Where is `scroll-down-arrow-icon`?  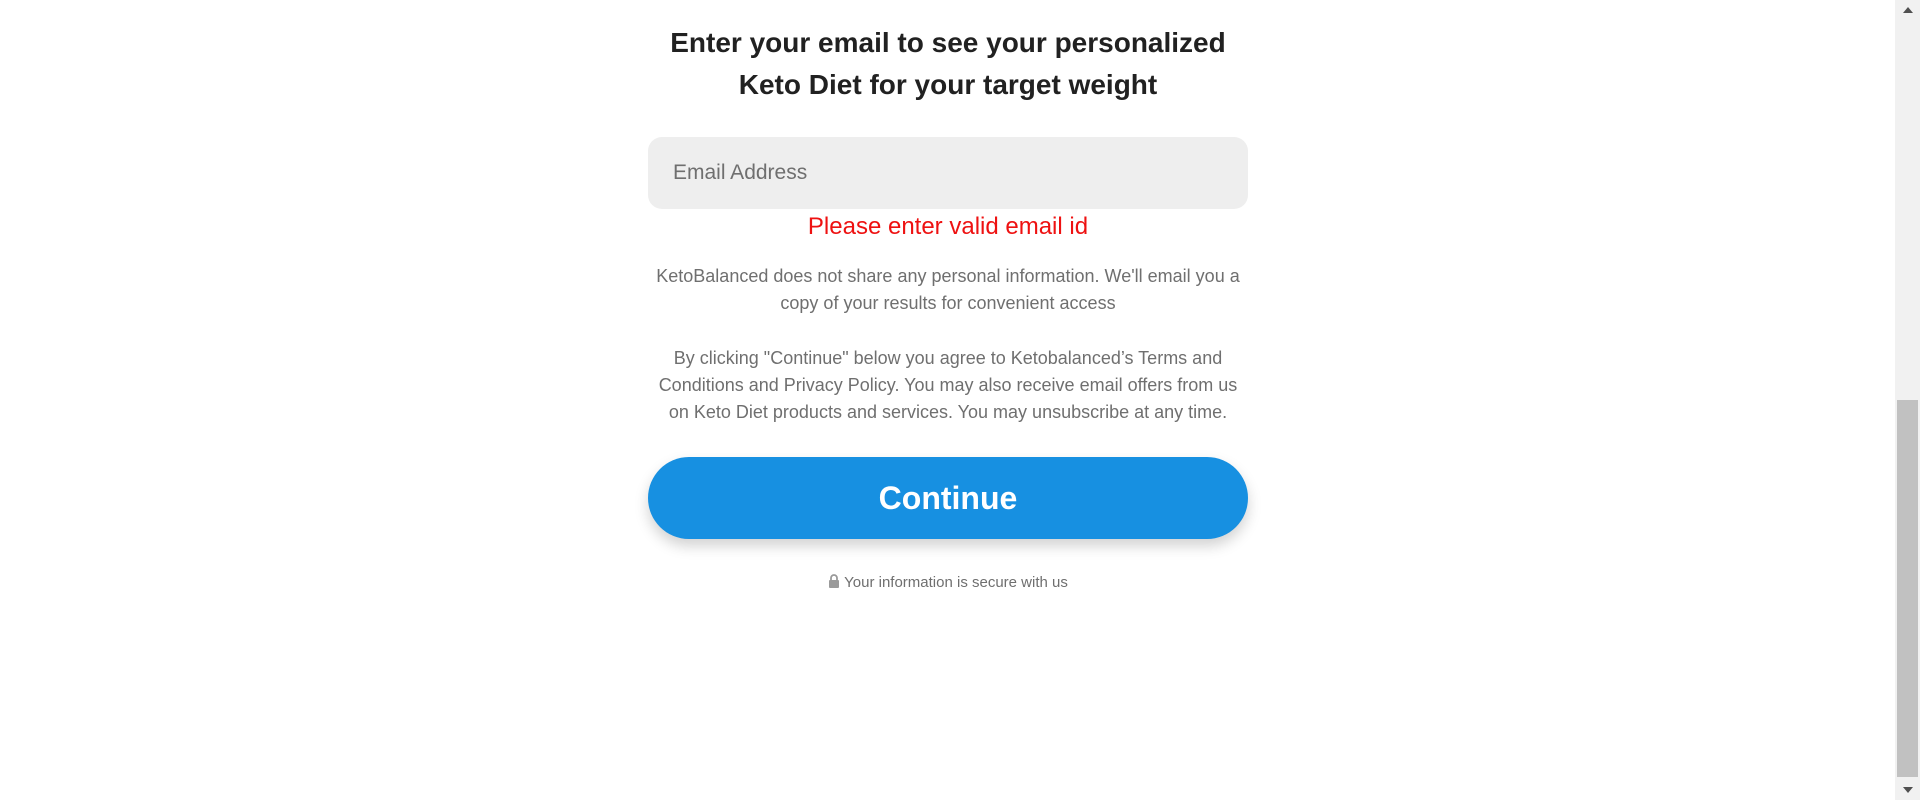 scroll-down-arrow-icon is located at coordinates (1907, 790).